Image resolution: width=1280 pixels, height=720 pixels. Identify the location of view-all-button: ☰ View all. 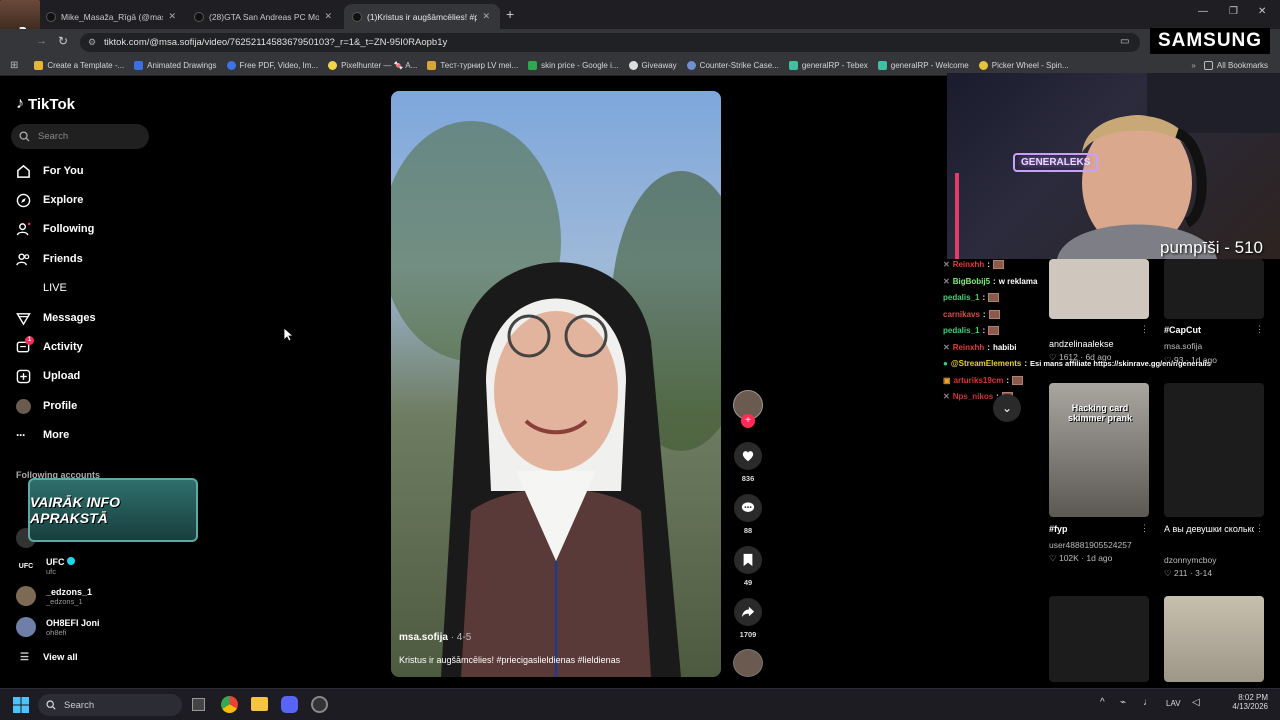
(49, 657).